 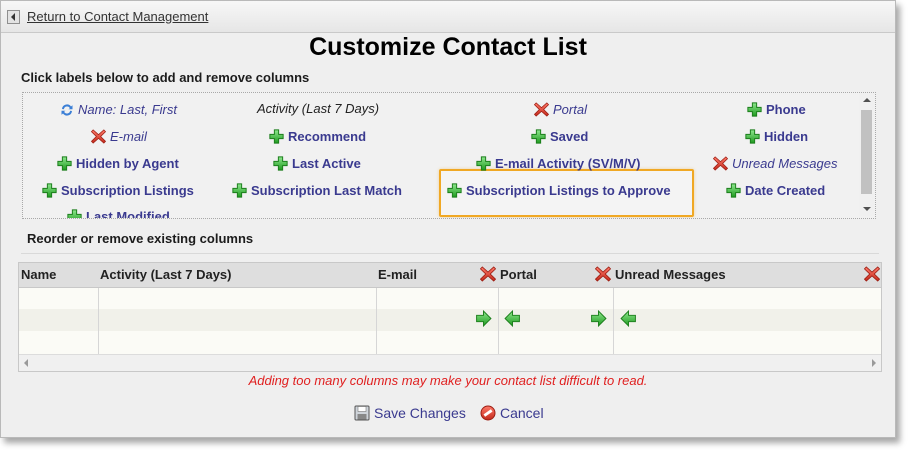 I want to click on column-option-subscription-listings-to-approve: Subscription Listings to Approve, so click(x=559, y=190).